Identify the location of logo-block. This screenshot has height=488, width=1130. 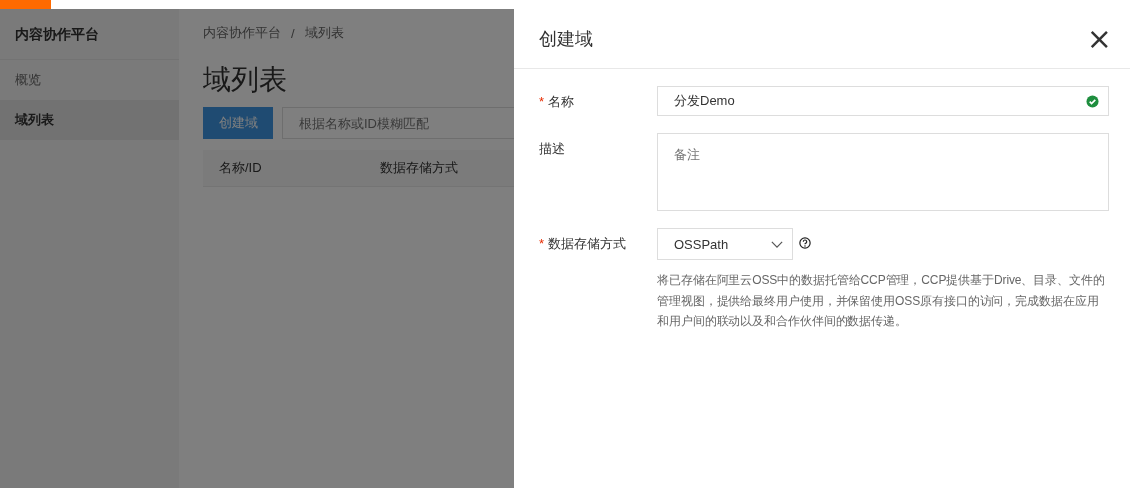
(25, 4).